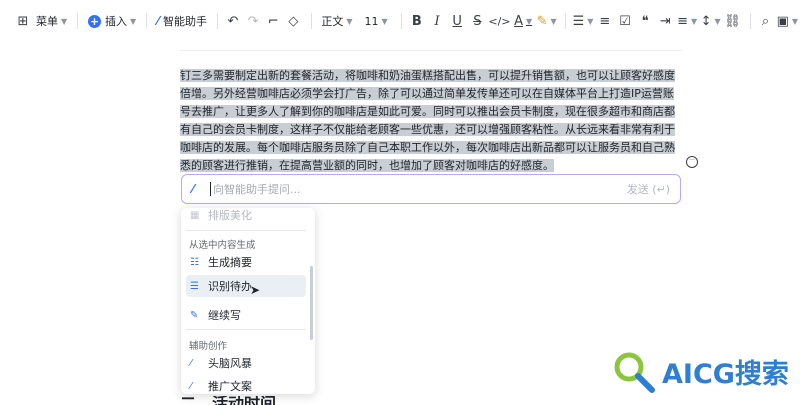 The width and height of the screenshot is (800, 405). Describe the element at coordinates (371, 21) in the screenshot. I see `font-size-value: 11` at that location.